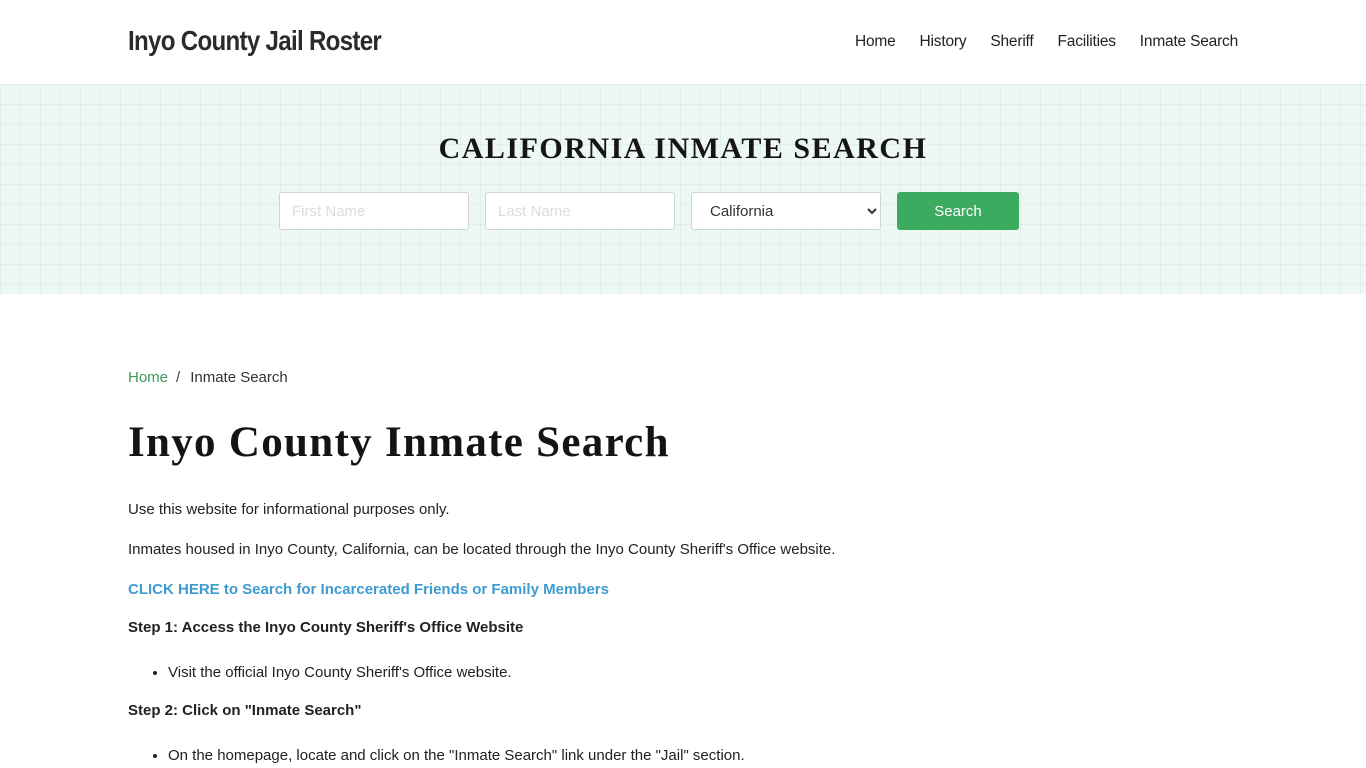 This screenshot has height=768, width=1366. What do you see at coordinates (148, 377) in the screenshot?
I see `breadcrumb-home: Home` at bounding box center [148, 377].